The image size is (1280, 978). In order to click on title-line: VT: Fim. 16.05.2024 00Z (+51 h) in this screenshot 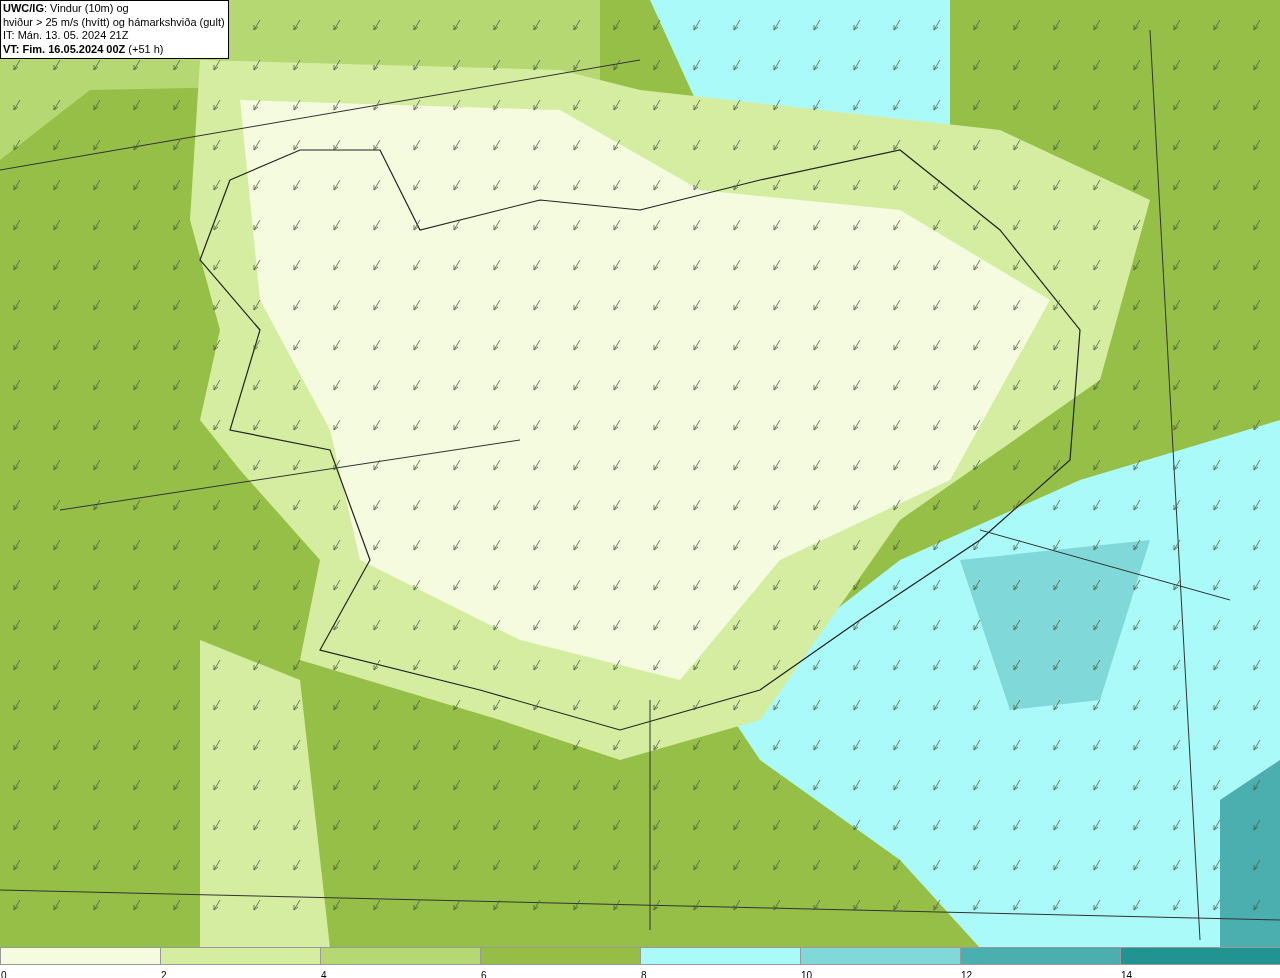, I will do `click(84, 49)`.